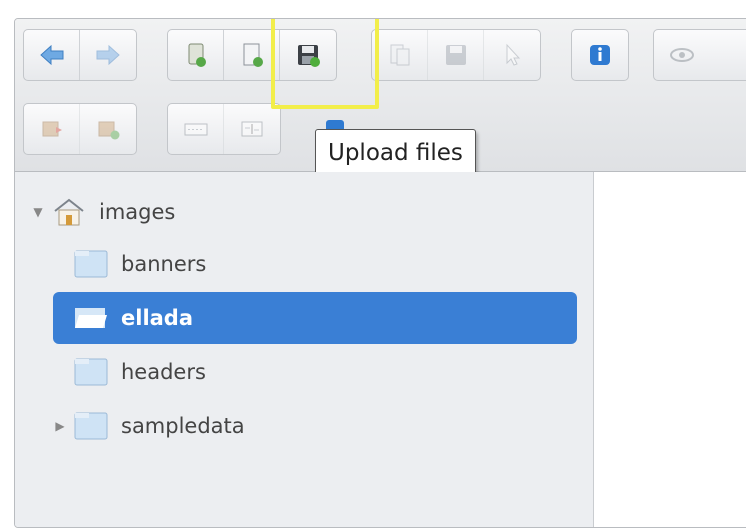 This screenshot has height=528, width=746. I want to click on upload-tooltip: Upload files, so click(395, 153).